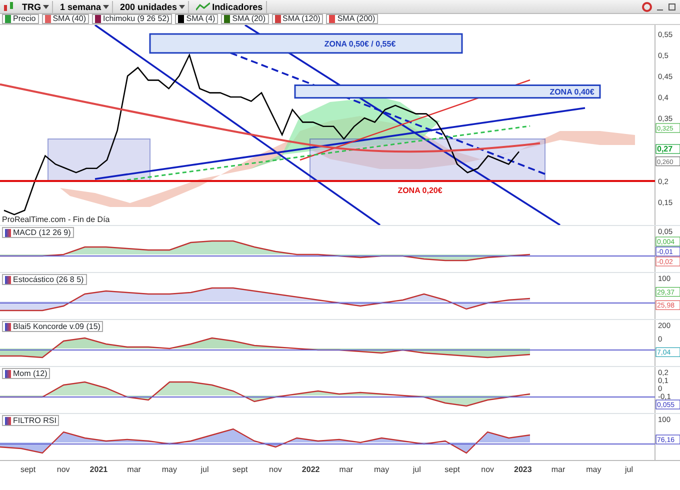  I want to click on indicators-button: Indicadores, so click(230, 6).